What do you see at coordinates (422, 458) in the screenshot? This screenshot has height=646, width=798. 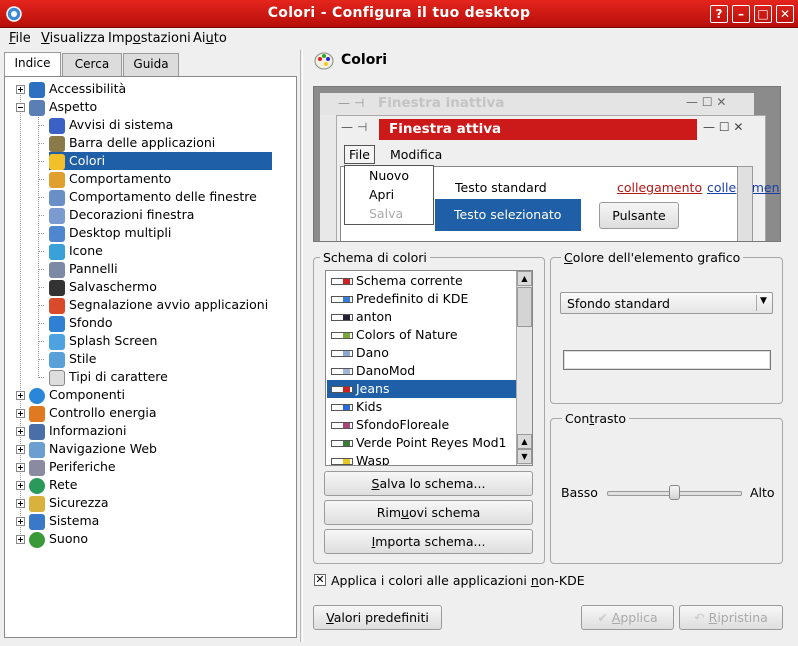 I see `list-item: Wasp` at bounding box center [422, 458].